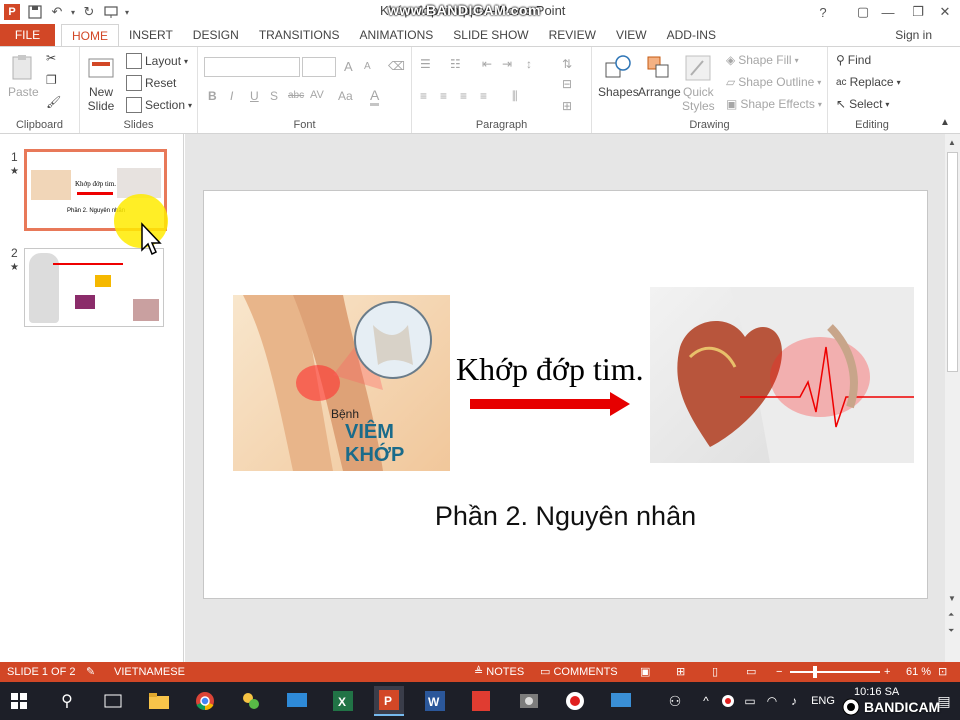 The width and height of the screenshot is (960, 720). What do you see at coordinates (51, 58) in the screenshot?
I see `cut-icon: ✂` at bounding box center [51, 58].